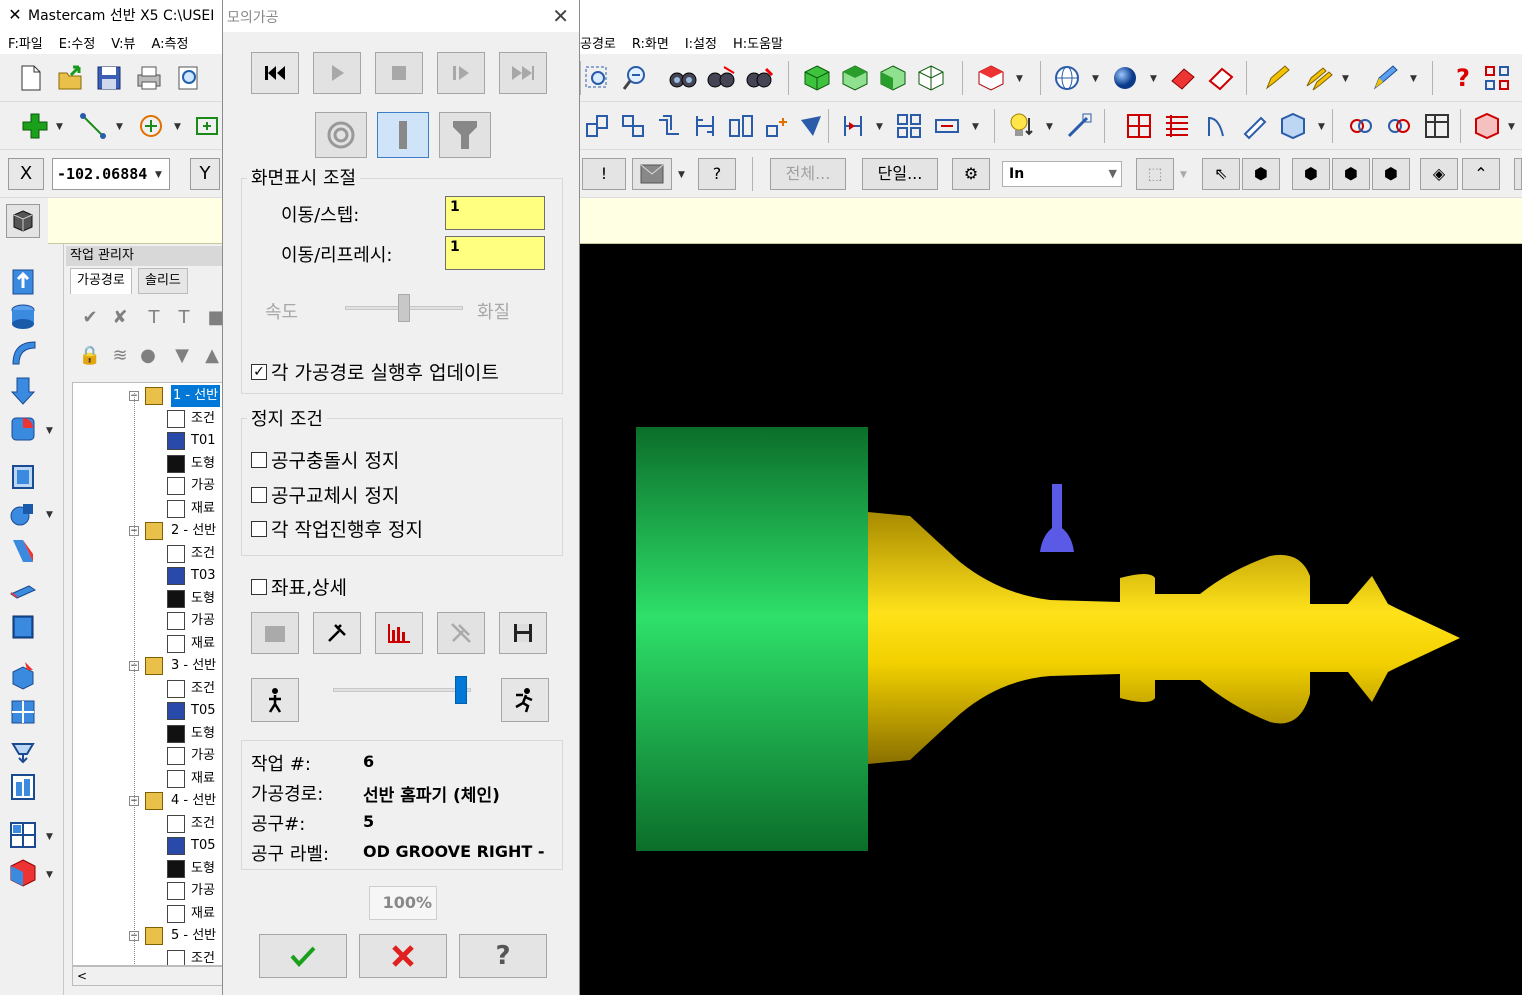 This screenshot has height=995, width=1522. What do you see at coordinates (1391, 174) in the screenshot?
I see `edge-select-icon: ⬢` at bounding box center [1391, 174].